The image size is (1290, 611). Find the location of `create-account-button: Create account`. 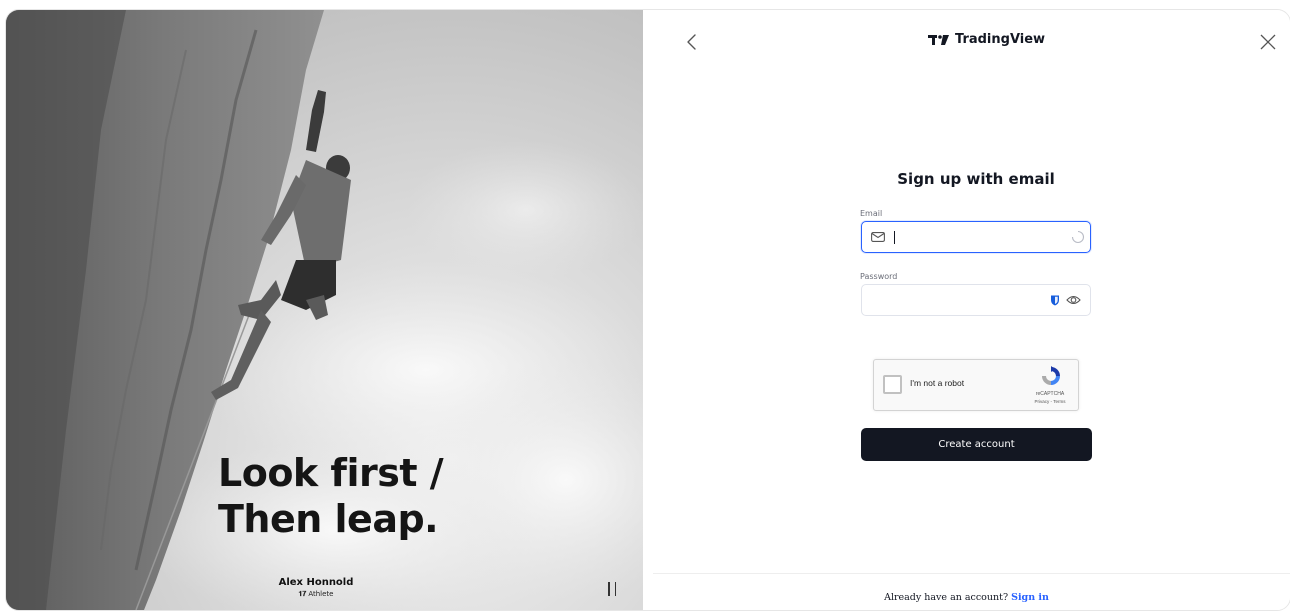

create-account-button: Create account is located at coordinates (976, 444).